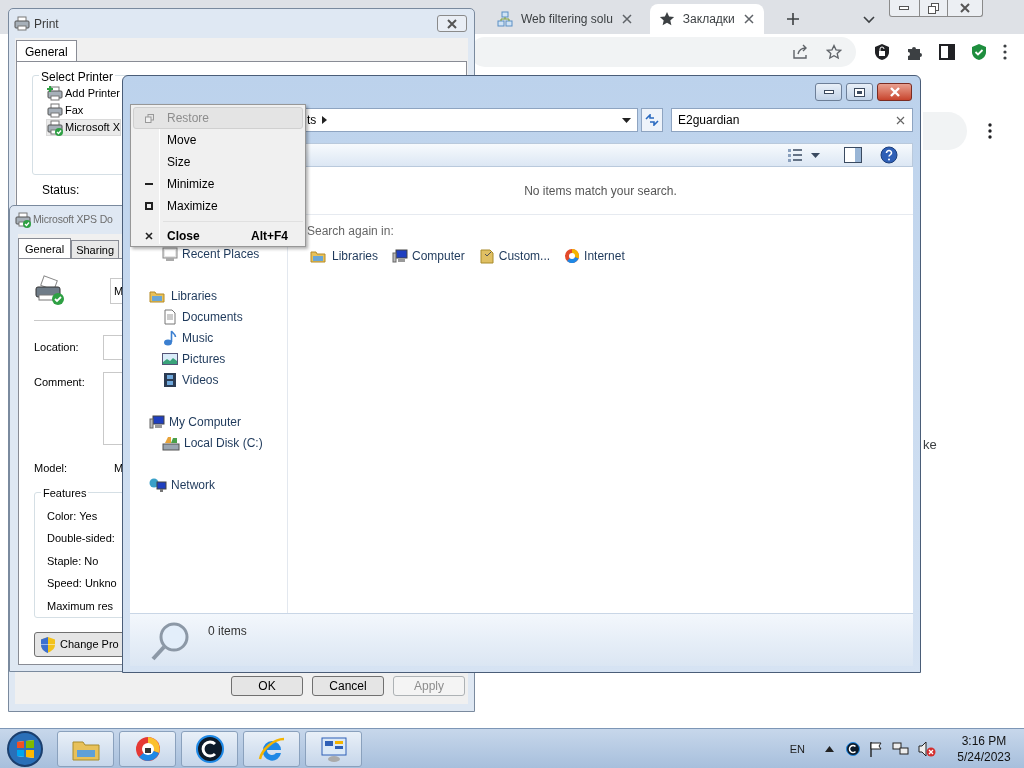 The image size is (1024, 768). What do you see at coordinates (868, 20) in the screenshot?
I see `chevron-down-icon` at bounding box center [868, 20].